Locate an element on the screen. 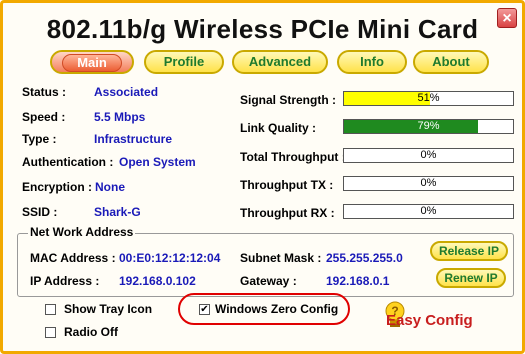 This screenshot has width=525, height=354. network-address-title: Net Work Address is located at coordinates (82, 232).